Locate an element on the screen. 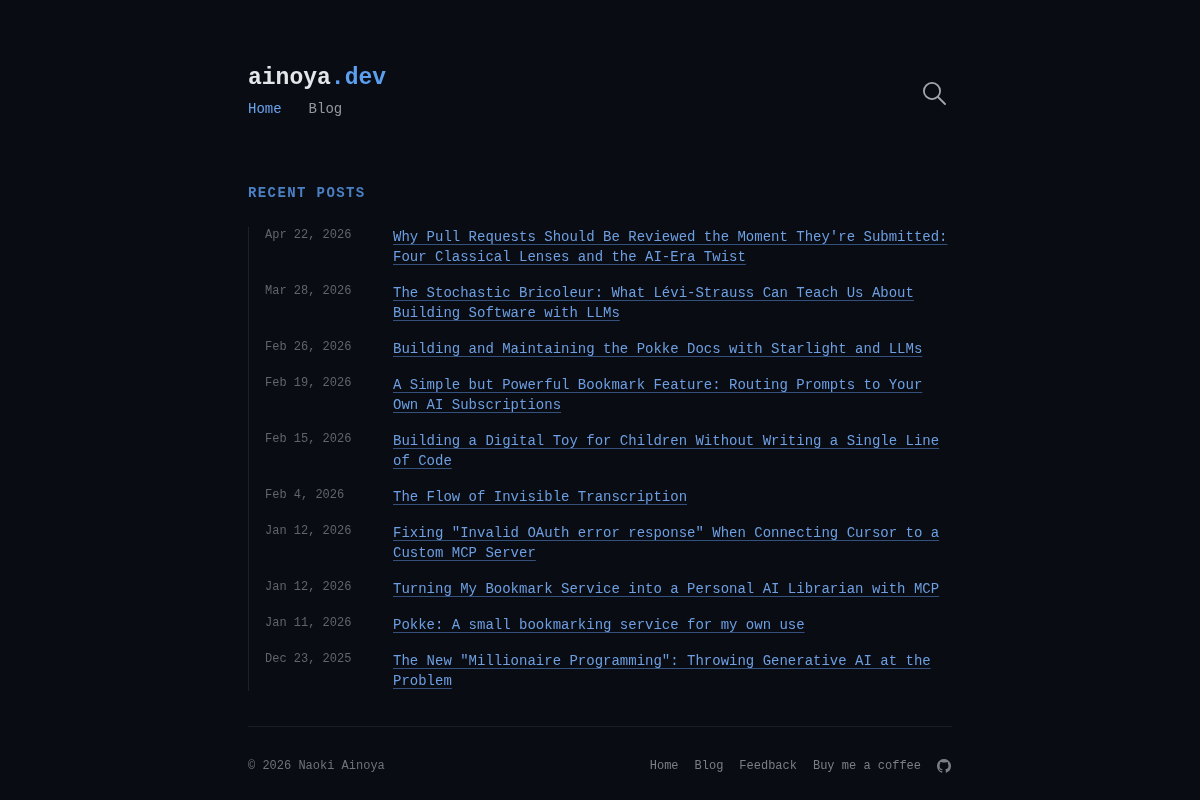  footer-link: Buy me a coffee is located at coordinates (866, 766).